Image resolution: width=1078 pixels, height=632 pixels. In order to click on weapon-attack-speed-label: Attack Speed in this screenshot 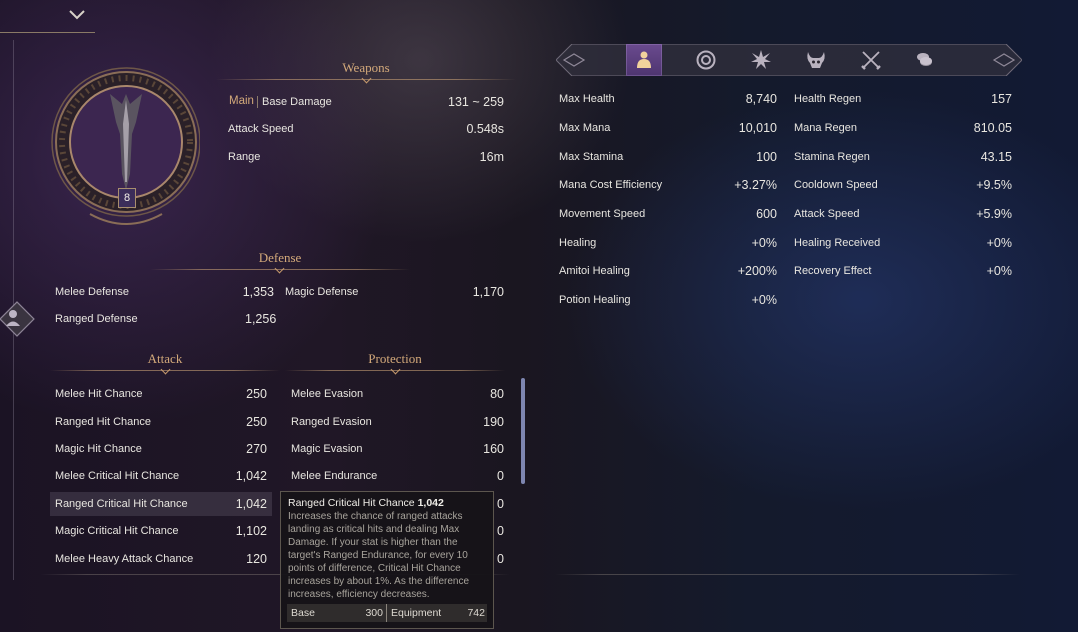, I will do `click(261, 129)`.